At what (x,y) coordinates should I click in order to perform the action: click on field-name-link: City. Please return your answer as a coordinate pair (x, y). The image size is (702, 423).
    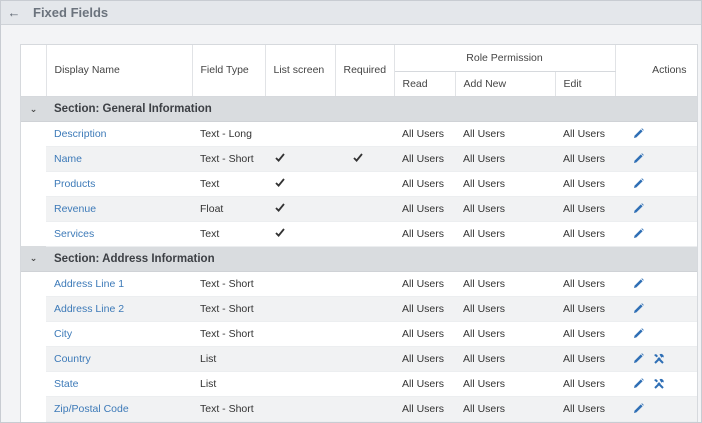
    Looking at the image, I should click on (63, 334).